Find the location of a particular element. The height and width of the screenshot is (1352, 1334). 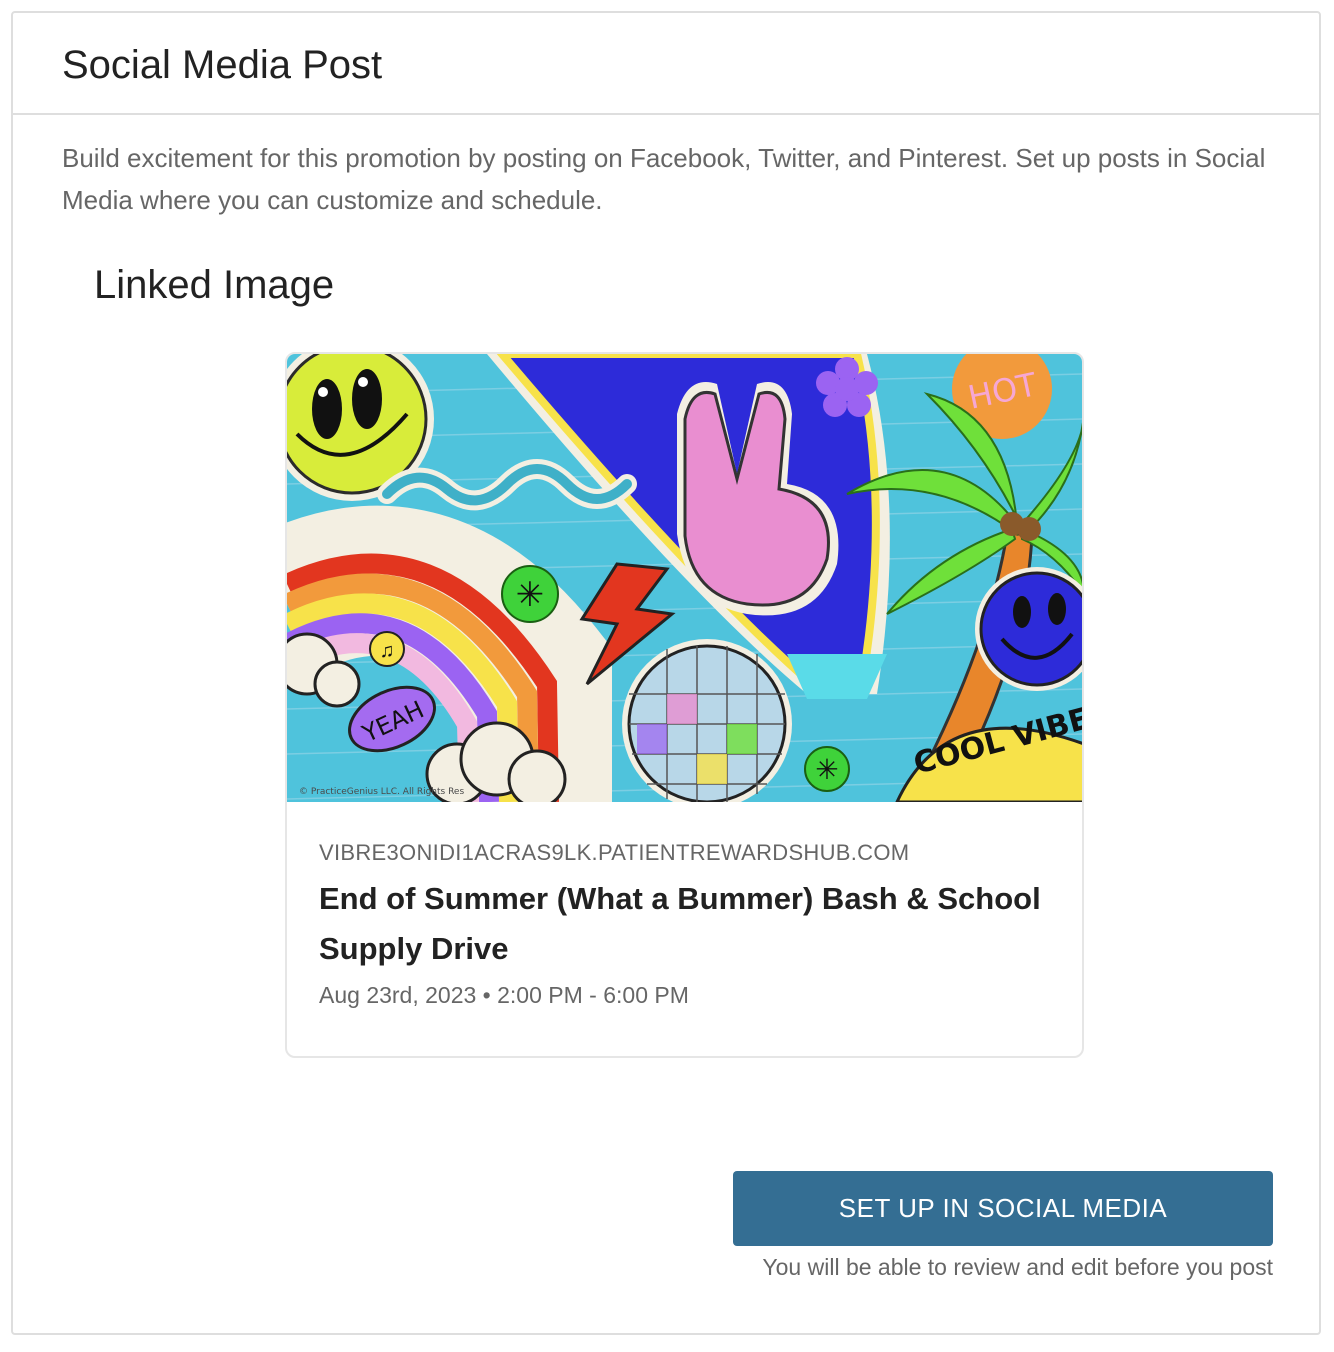

panel-title: Social Media Post is located at coordinates (222, 65).